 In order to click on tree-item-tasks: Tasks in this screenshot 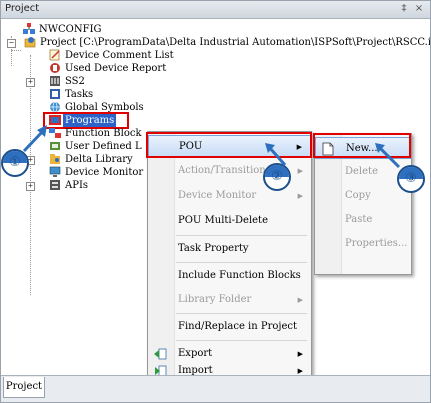, I will do `click(109, 94)`.